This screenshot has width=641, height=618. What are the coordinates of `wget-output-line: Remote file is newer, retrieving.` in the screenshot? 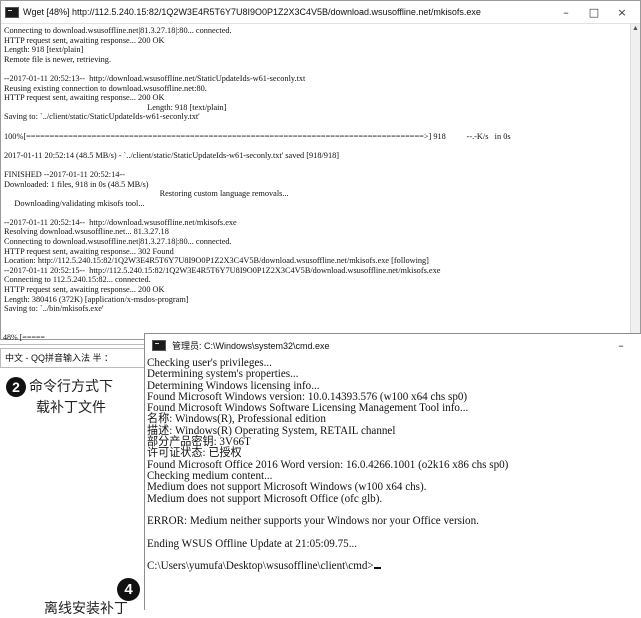 It's located at (58, 59).